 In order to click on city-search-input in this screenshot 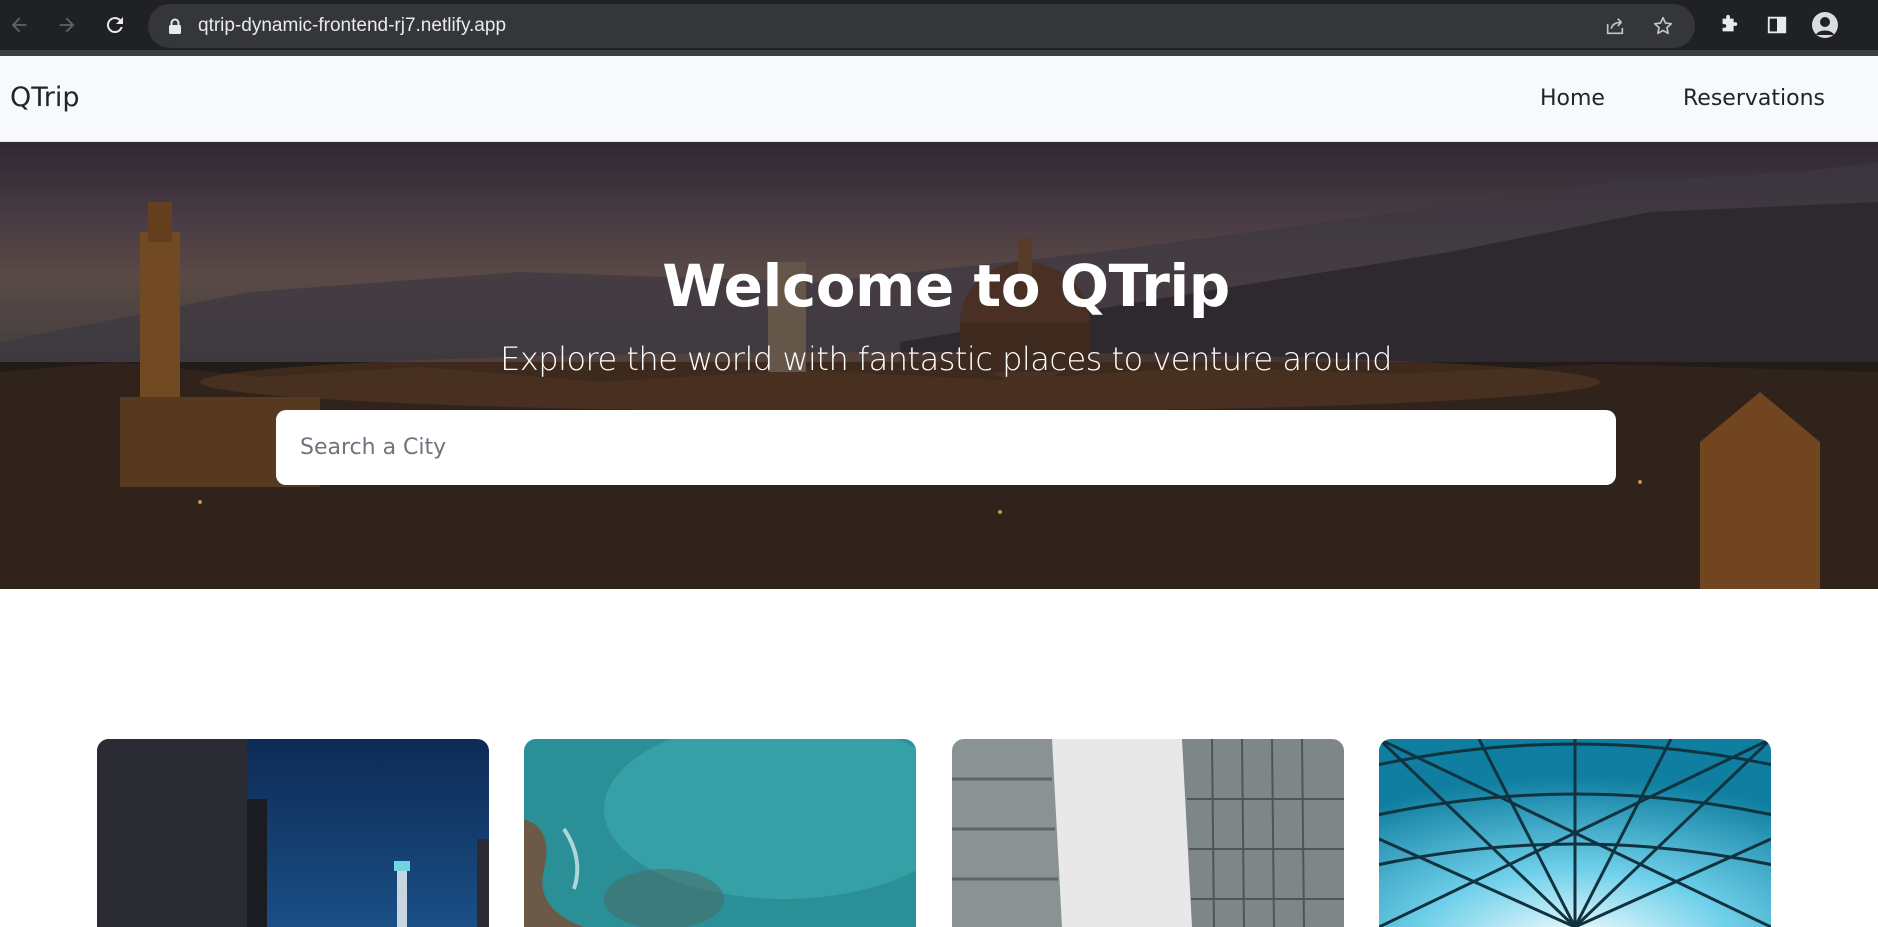, I will do `click(946, 447)`.